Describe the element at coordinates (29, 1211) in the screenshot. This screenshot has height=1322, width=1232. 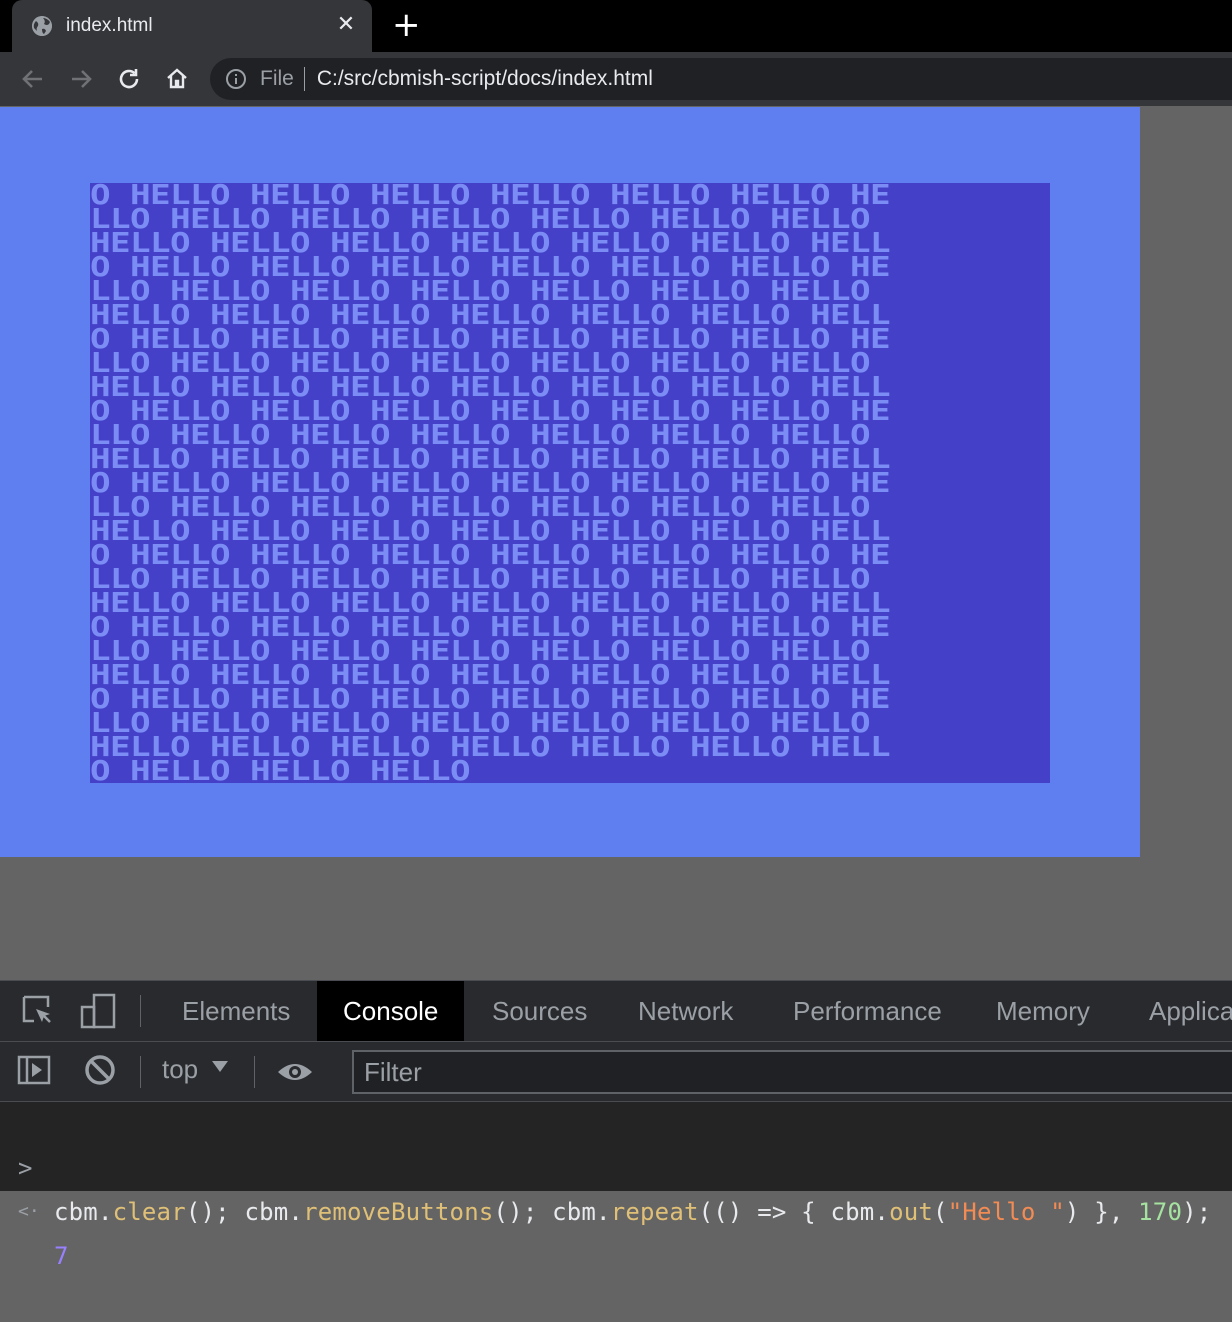
I see `output-prompt: <·` at that location.